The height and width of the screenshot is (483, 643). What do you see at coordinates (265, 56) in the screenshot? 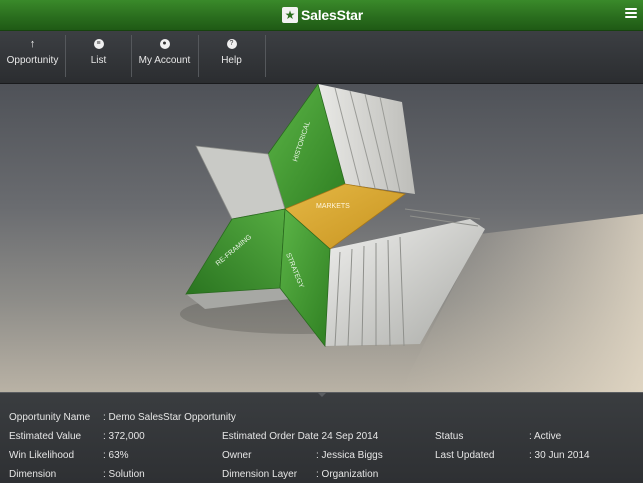
I see `toolbar-divider` at bounding box center [265, 56].